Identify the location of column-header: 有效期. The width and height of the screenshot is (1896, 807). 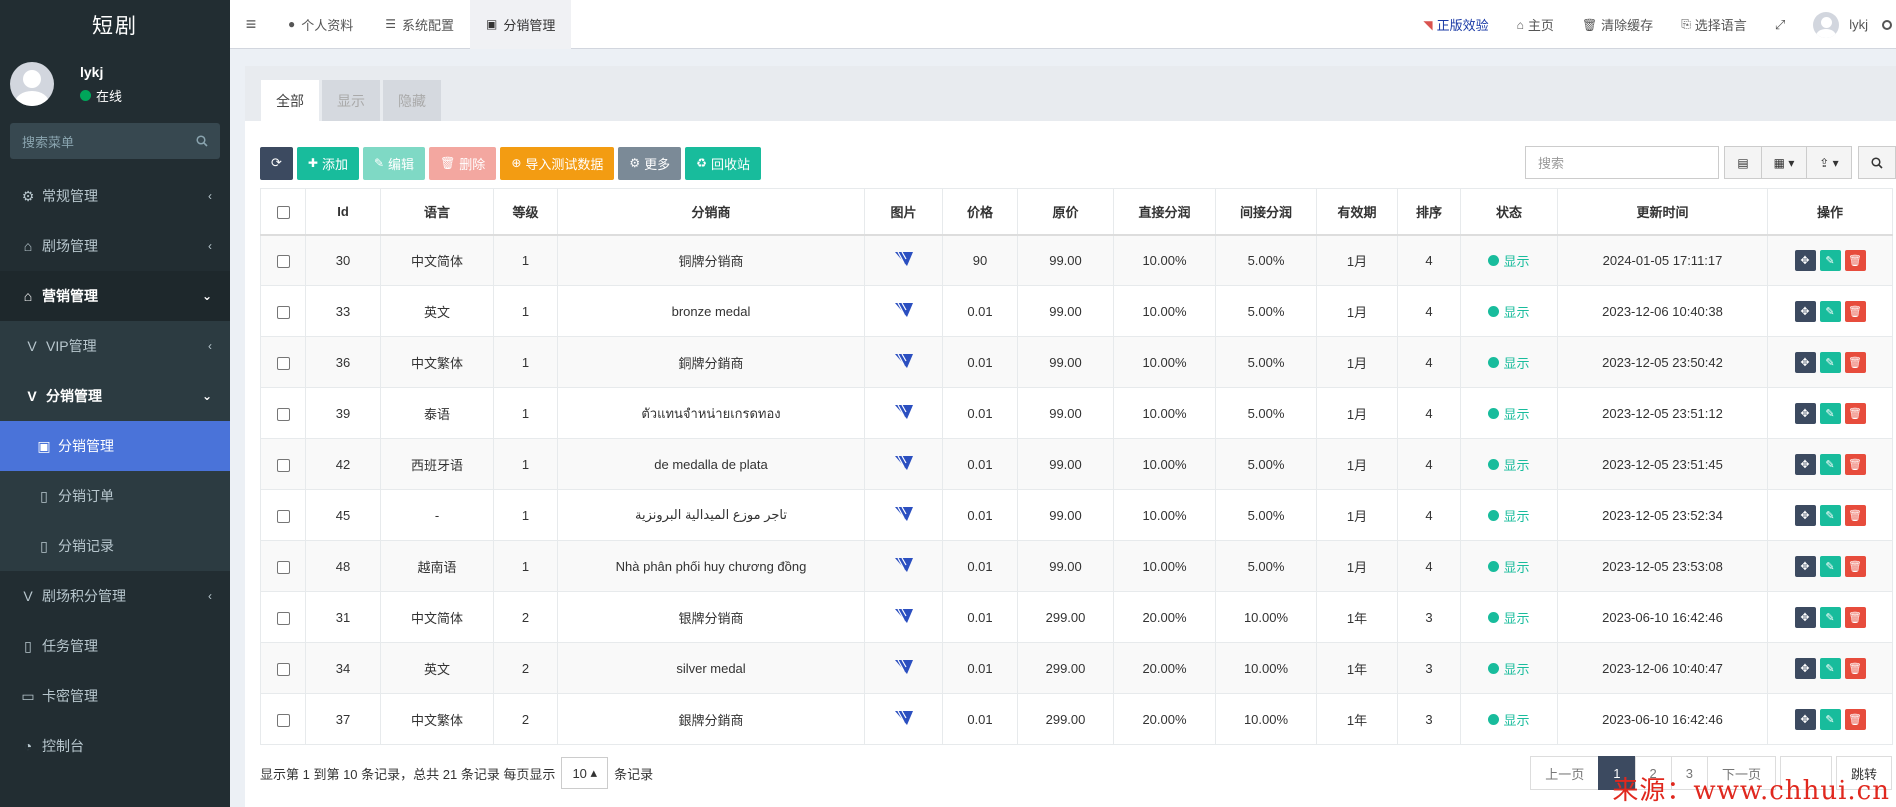
(1357, 212).